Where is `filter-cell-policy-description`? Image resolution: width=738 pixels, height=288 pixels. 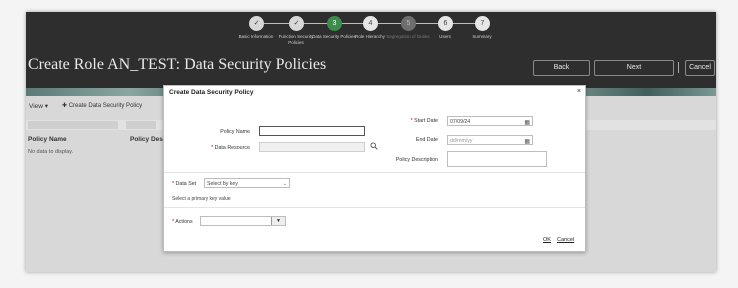
filter-cell-policy-description is located at coordinates (141, 125).